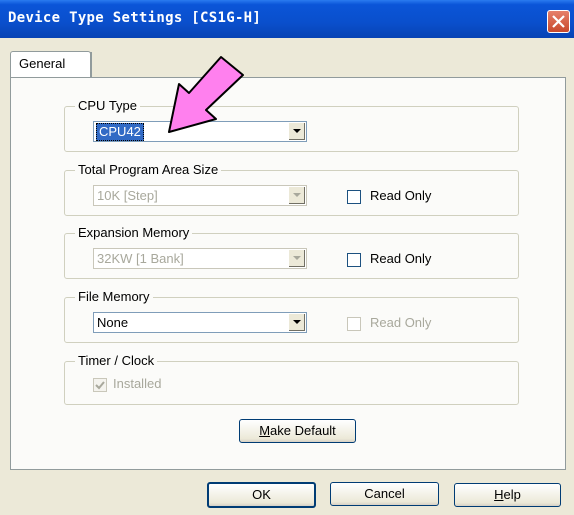  What do you see at coordinates (354, 260) in the screenshot?
I see `expansion-memory-readonly-checkbox` at bounding box center [354, 260].